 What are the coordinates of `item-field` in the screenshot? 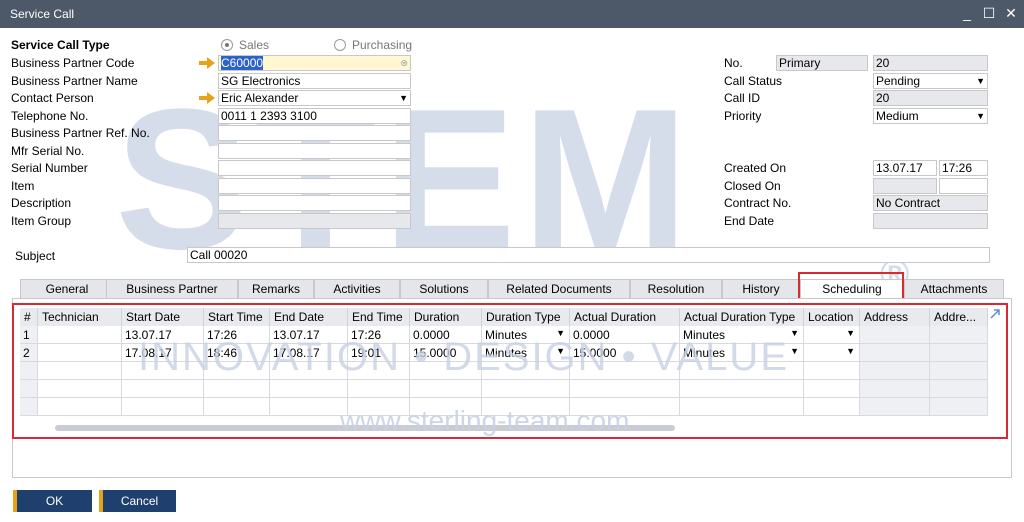 It's located at (314, 186).